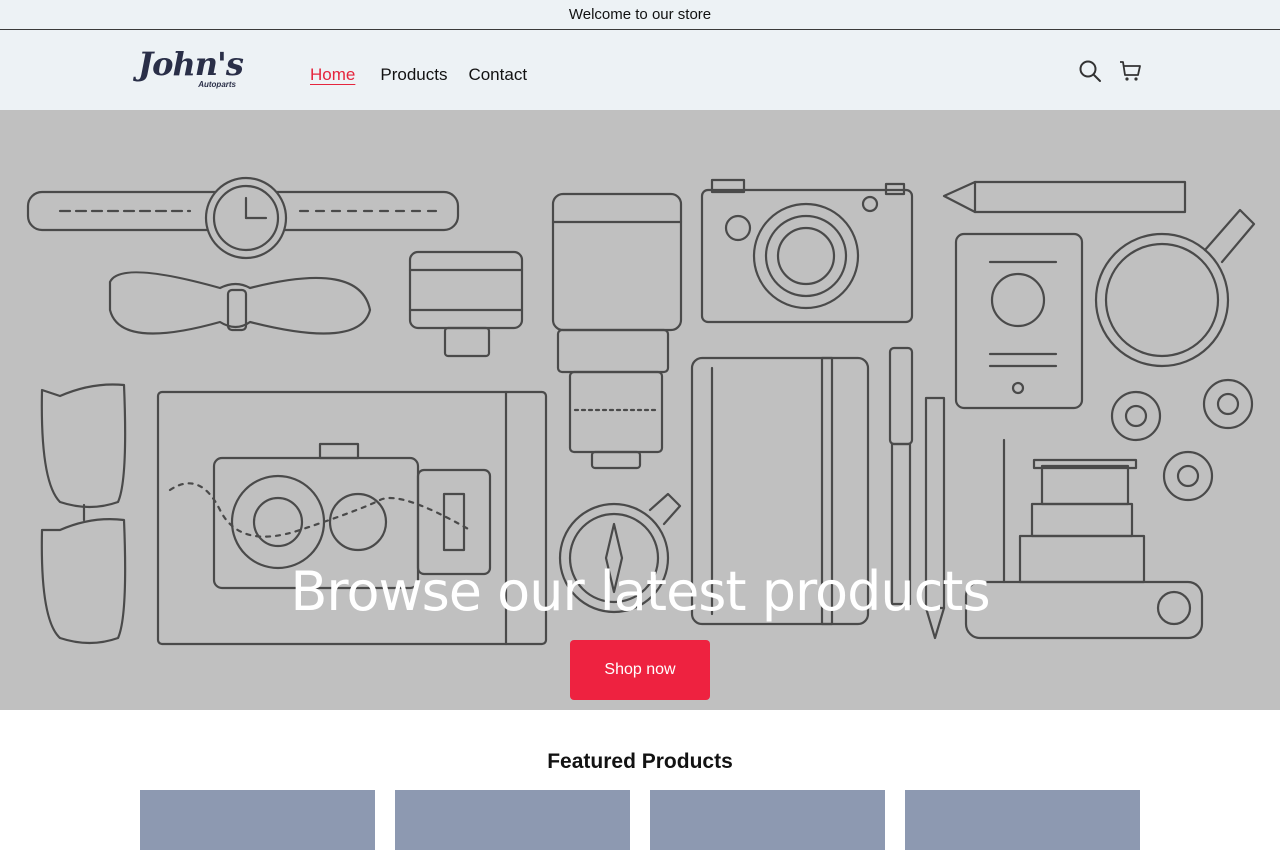 The height and width of the screenshot is (850, 1280). Describe the element at coordinates (413, 75) in the screenshot. I see `nav-products: Products` at that location.